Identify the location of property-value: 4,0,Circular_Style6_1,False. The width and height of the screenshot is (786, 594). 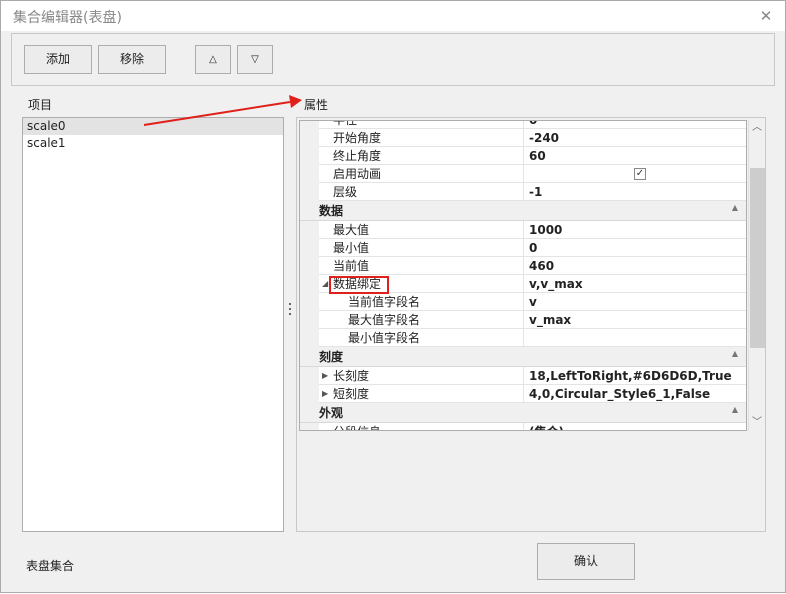
(637, 394).